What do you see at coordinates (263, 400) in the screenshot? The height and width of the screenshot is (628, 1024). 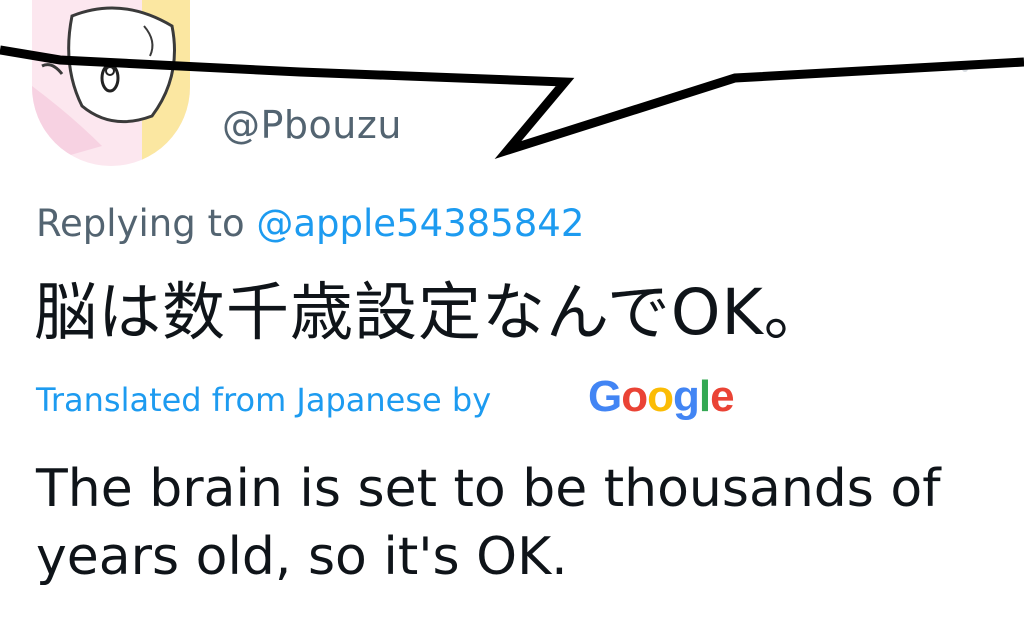 I see `translated-from-label: Translated from Japanese by` at bounding box center [263, 400].